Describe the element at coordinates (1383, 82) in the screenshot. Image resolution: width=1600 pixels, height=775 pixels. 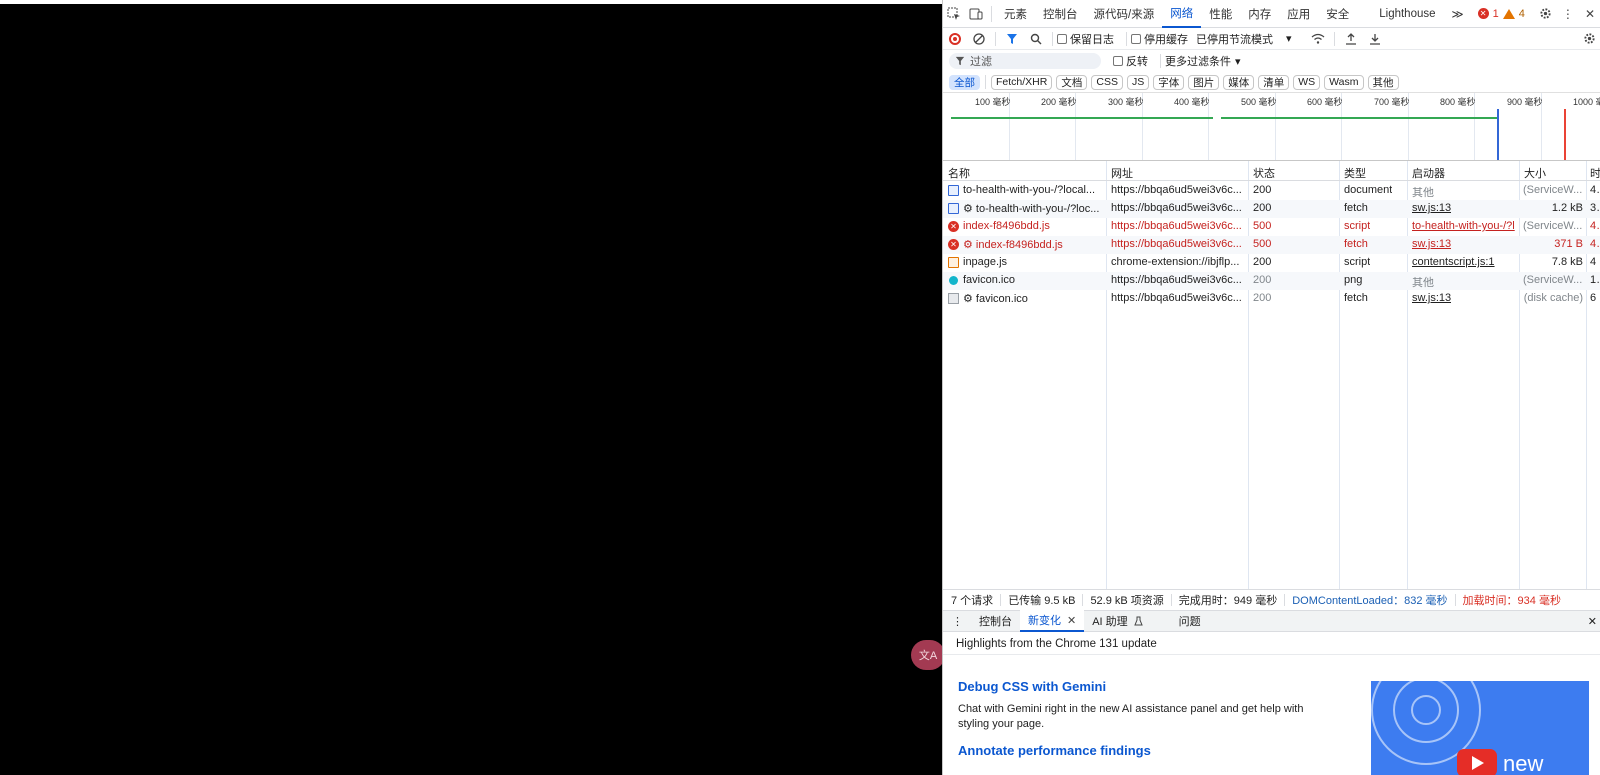
I see `type-filter-other: 其他` at that location.